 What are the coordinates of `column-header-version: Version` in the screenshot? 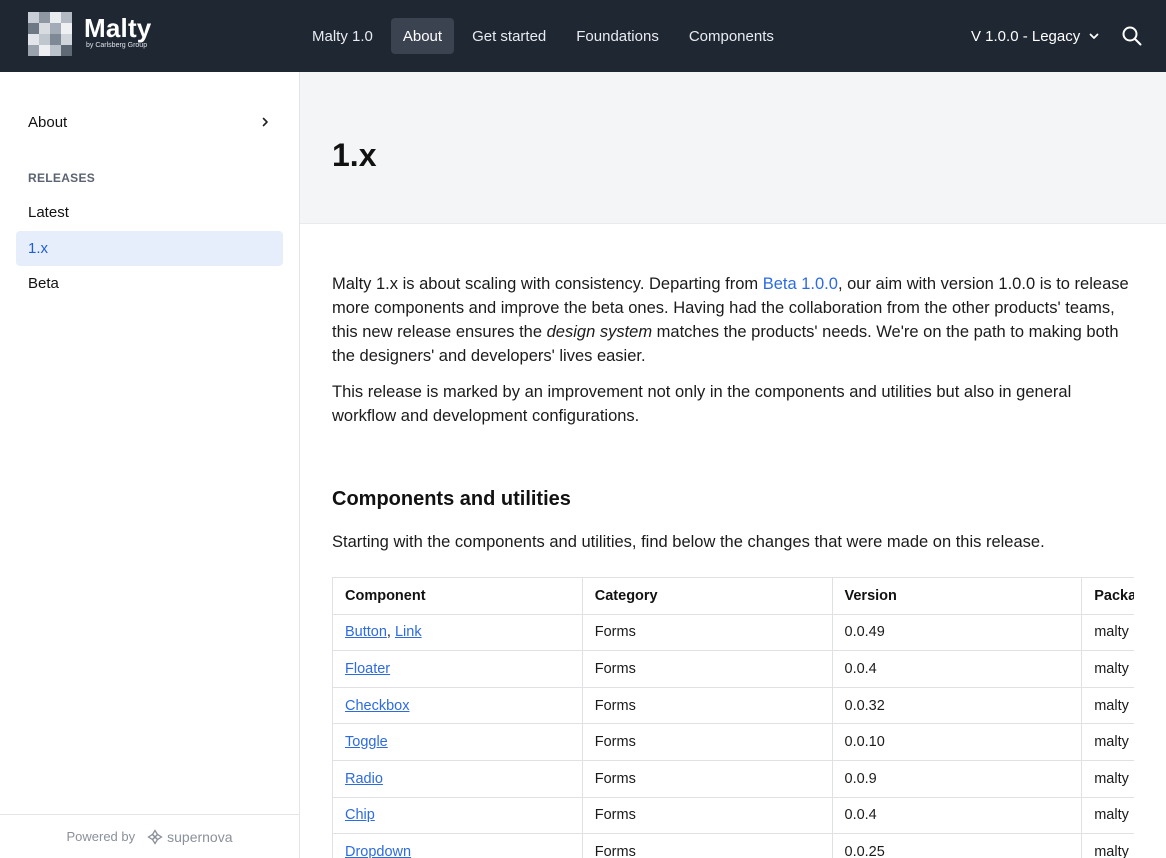 It's located at (957, 596).